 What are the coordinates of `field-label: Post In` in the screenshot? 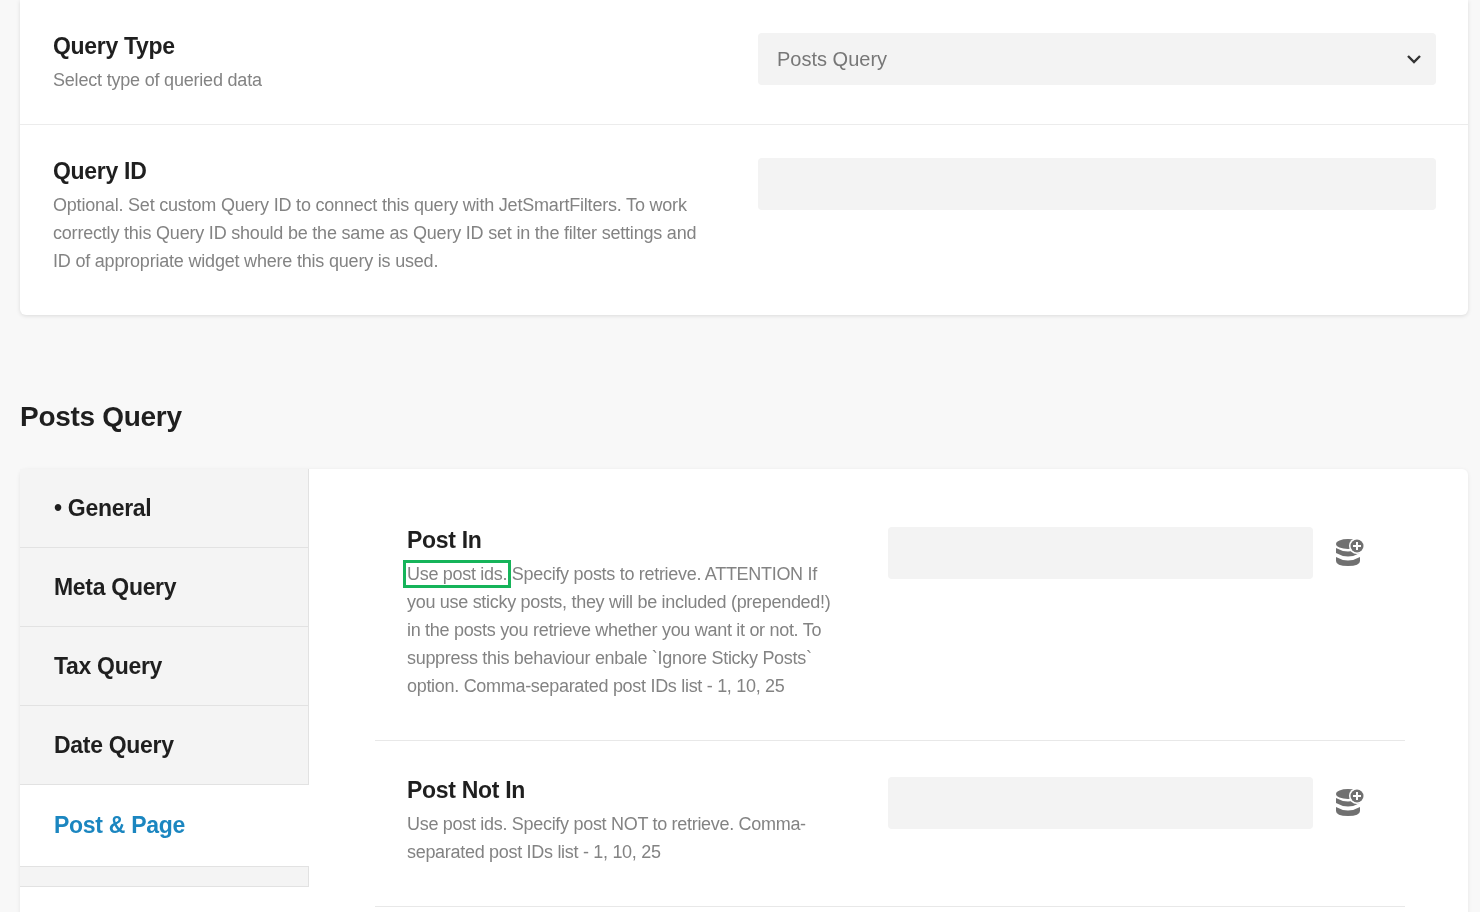 It's located at (445, 540).